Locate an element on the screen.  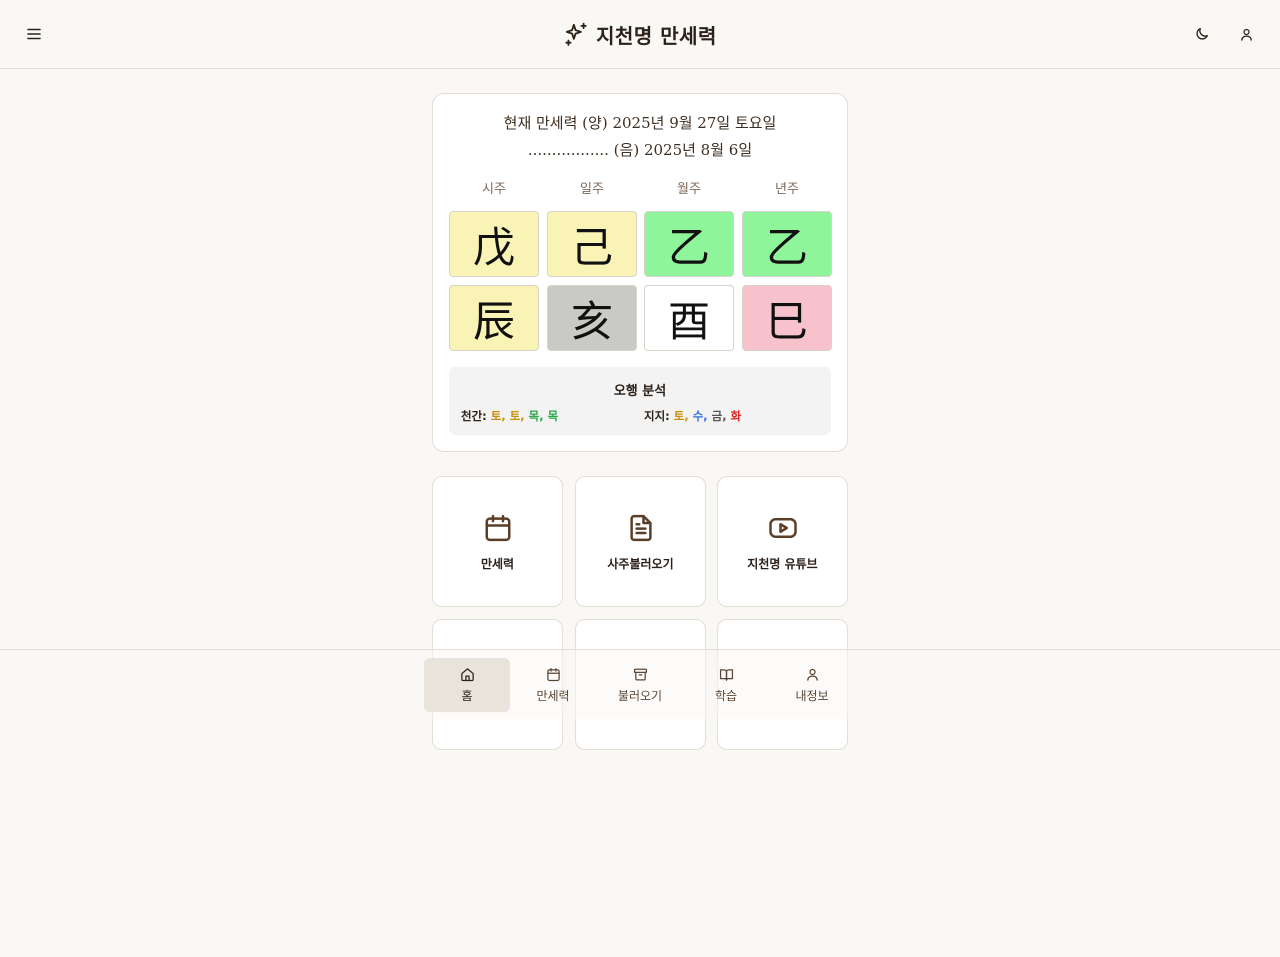
tile-label: 사주불러오기 is located at coordinates (640, 564).